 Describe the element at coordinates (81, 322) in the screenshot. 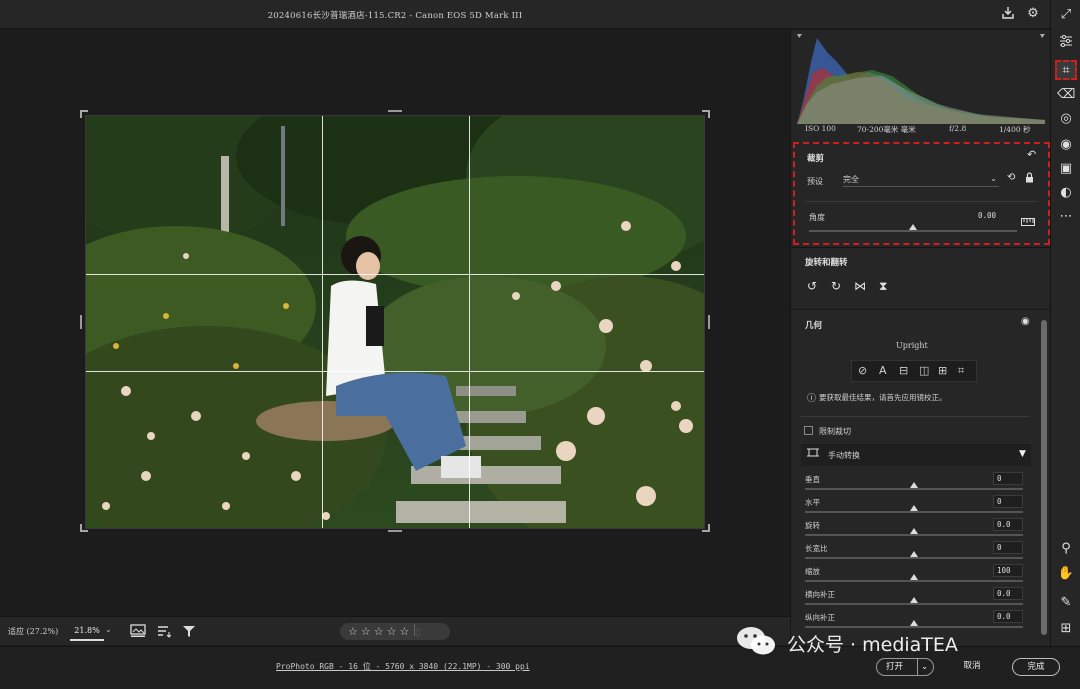

I see `crop-handle-left` at that location.